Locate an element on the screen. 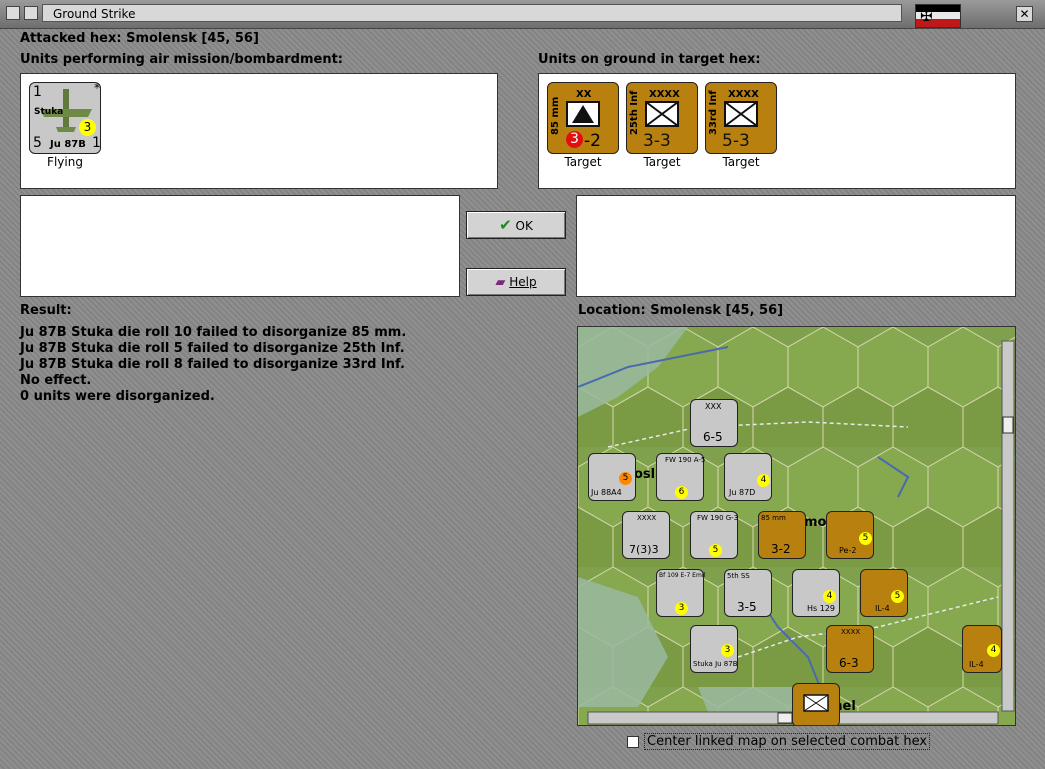  map-unit-counter is located at coordinates (816, 704).